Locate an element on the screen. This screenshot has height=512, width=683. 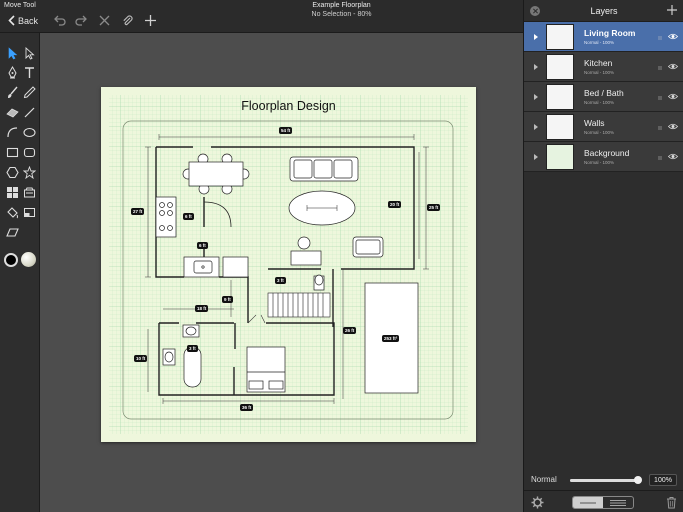
brush-icon is located at coordinates (12, 92).